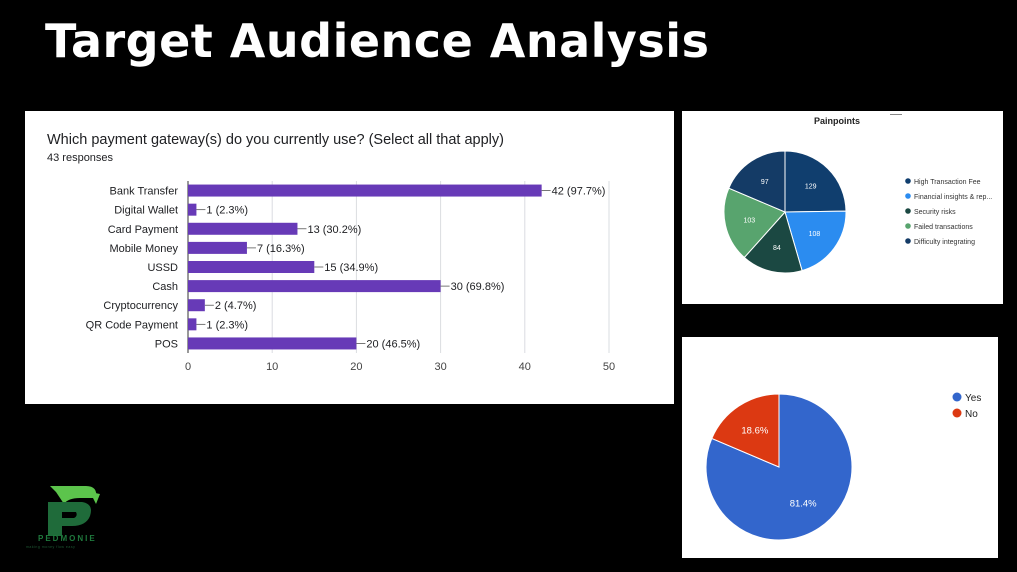 The height and width of the screenshot is (572, 1017). What do you see at coordinates (843, 466) in the screenshot?
I see `yes-no-pie-chart: 81.4% 18.6% Yes No` at bounding box center [843, 466].